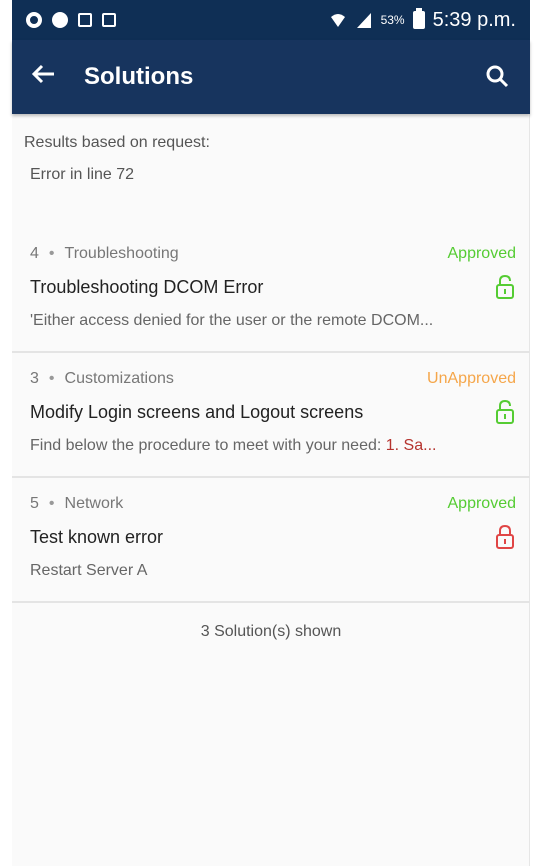 This screenshot has width=534, height=866. I want to click on status-right: 53% 5:39 p.m., so click(422, 20).